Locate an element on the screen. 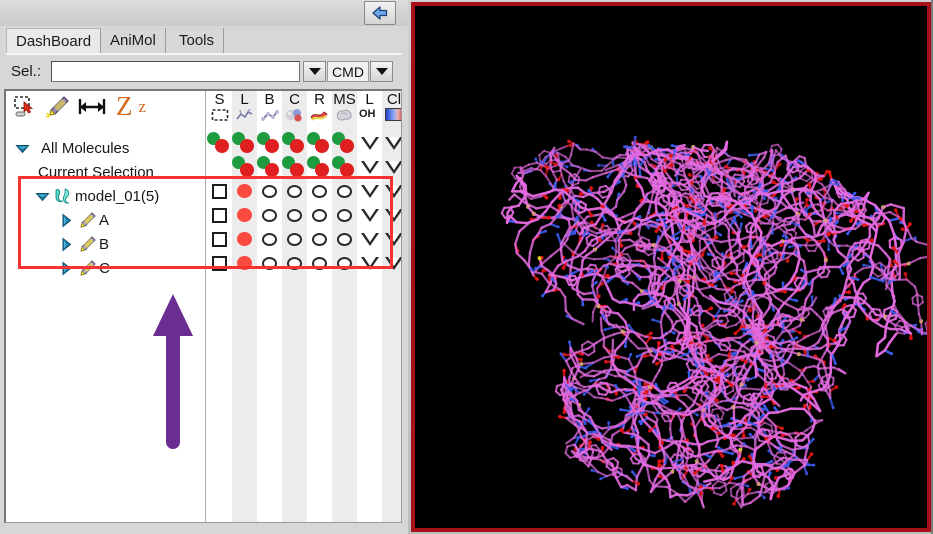 This screenshot has height=534, width=933. selection-dropdown-button is located at coordinates (314, 71).